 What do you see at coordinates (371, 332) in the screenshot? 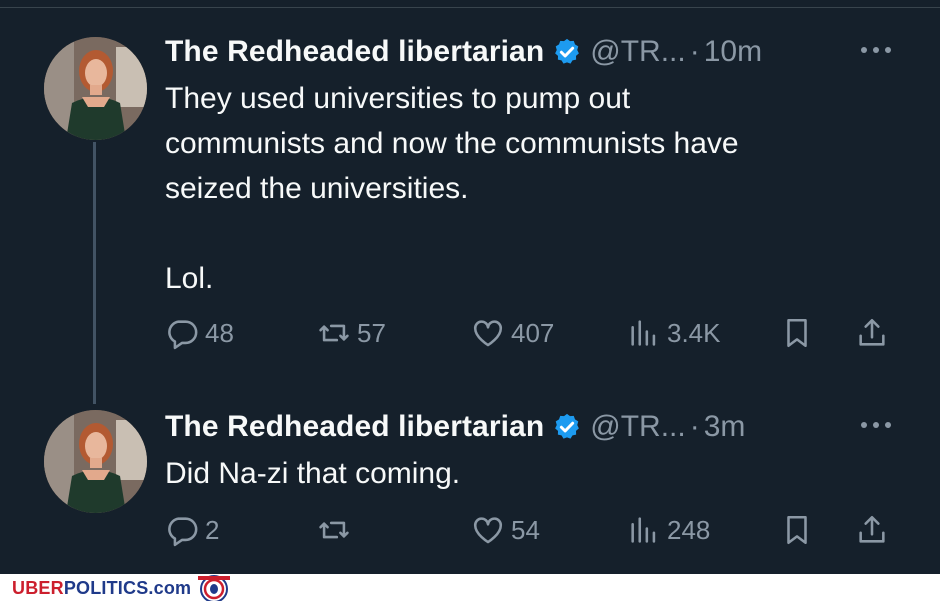
I see `retweet-count: 57` at bounding box center [371, 332].